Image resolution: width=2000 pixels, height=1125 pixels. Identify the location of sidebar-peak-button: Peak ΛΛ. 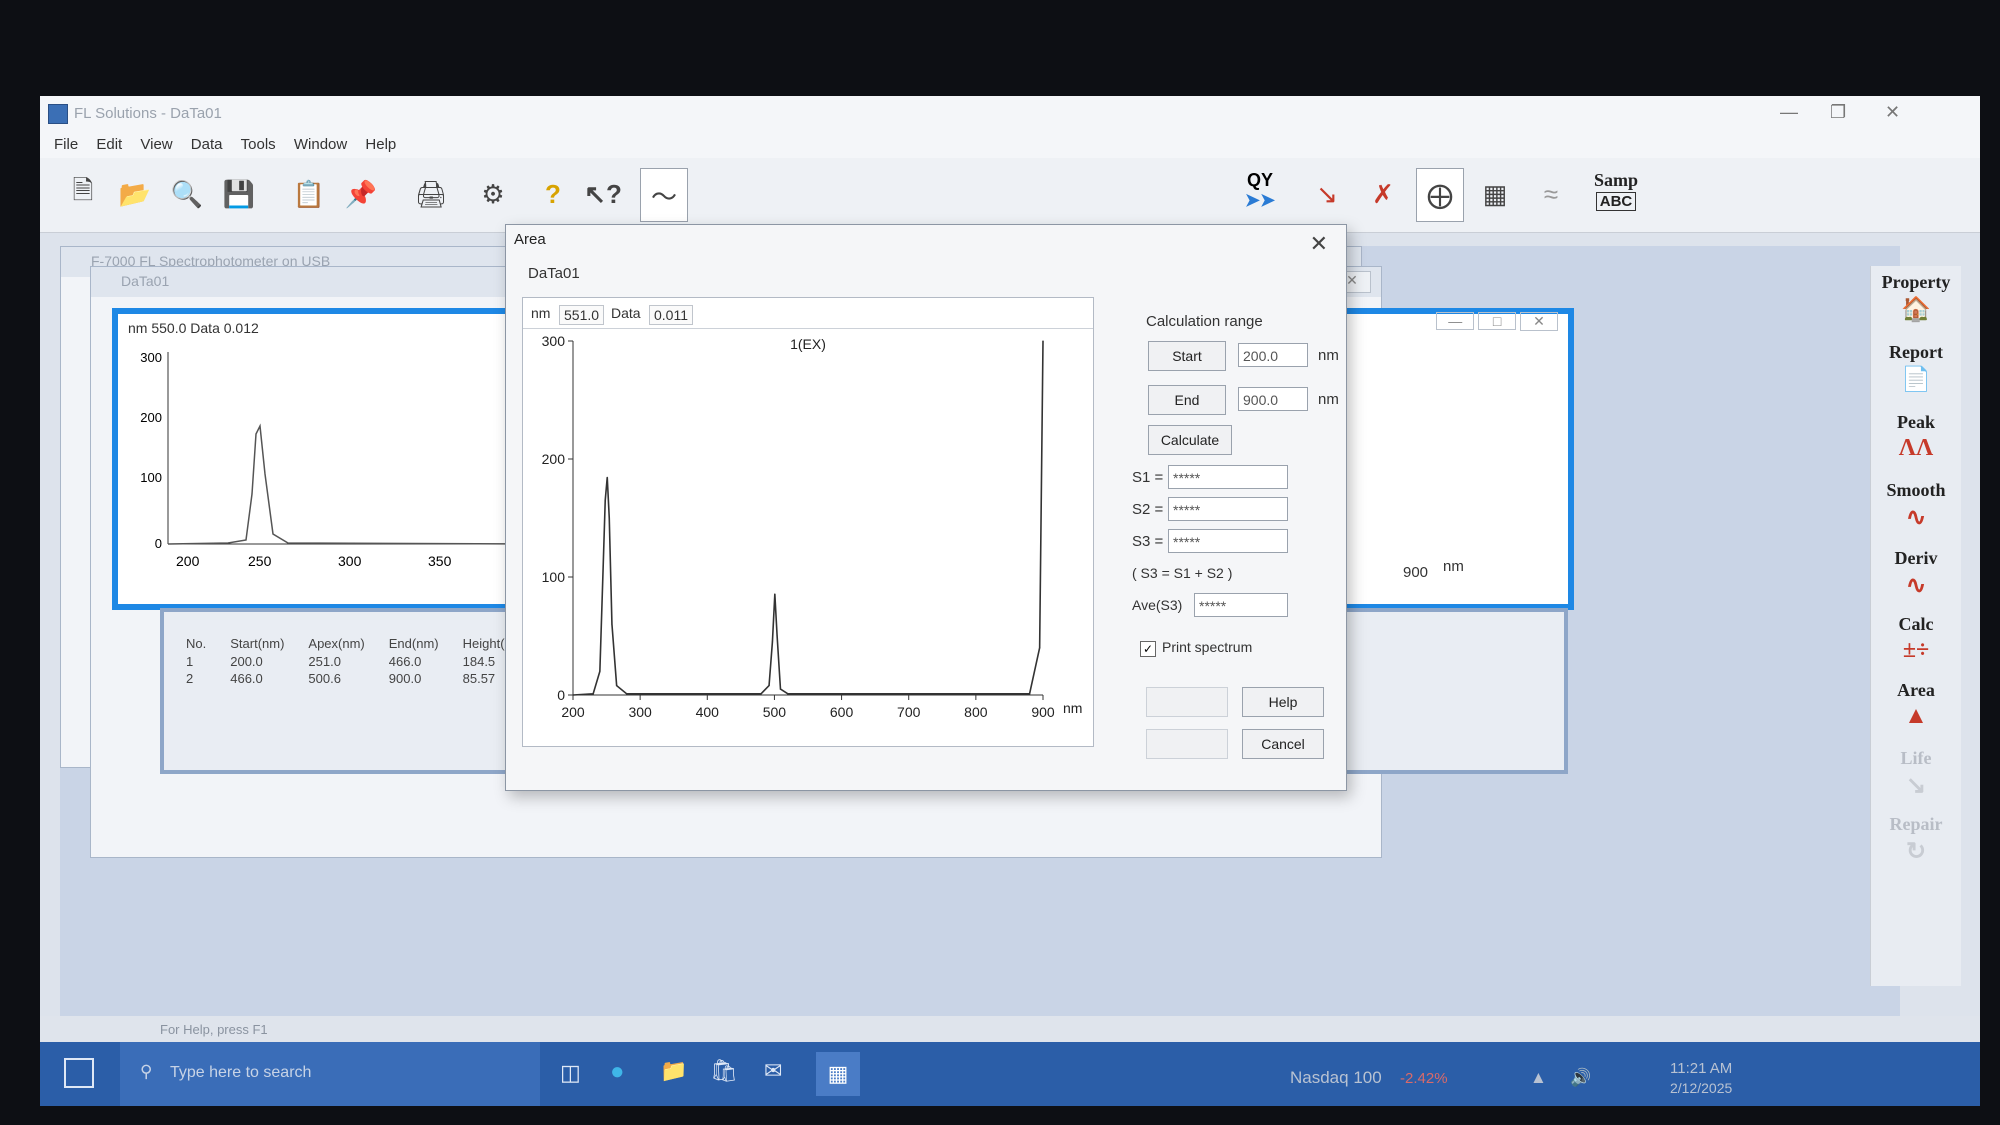
(1916, 444).